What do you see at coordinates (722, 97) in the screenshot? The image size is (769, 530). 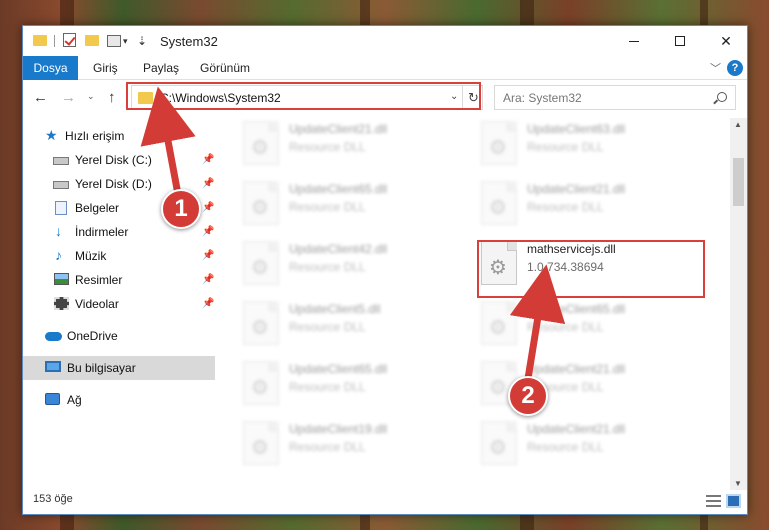 I see `search-icon` at bounding box center [722, 97].